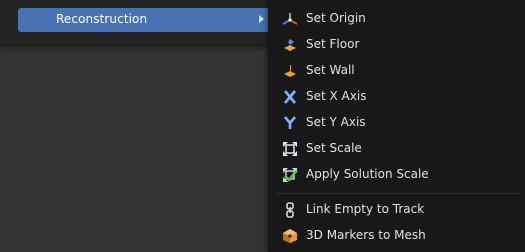 Image resolution: width=525 pixels, height=252 pixels. What do you see at coordinates (396, 149) in the screenshot?
I see `menu-item-set-scale: Set Scale` at bounding box center [396, 149].